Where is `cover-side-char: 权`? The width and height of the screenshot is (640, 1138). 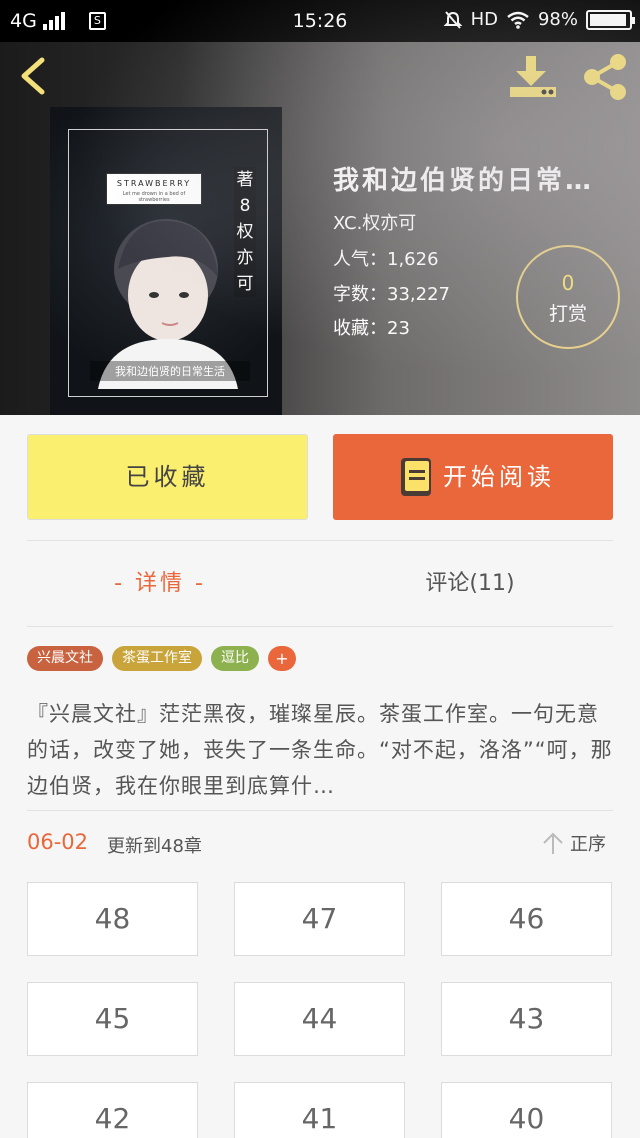 cover-side-char: 权 is located at coordinates (245, 232).